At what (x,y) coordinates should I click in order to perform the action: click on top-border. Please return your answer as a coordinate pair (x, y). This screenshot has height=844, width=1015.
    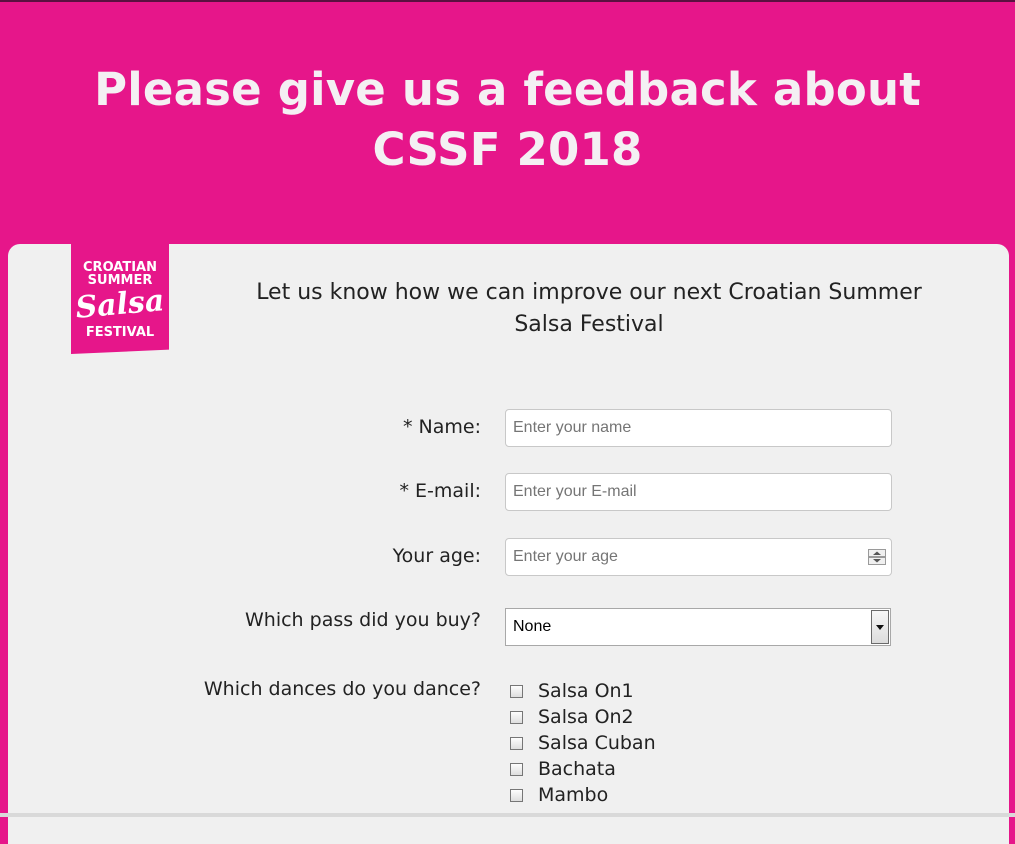
    Looking at the image, I should click on (507, 1).